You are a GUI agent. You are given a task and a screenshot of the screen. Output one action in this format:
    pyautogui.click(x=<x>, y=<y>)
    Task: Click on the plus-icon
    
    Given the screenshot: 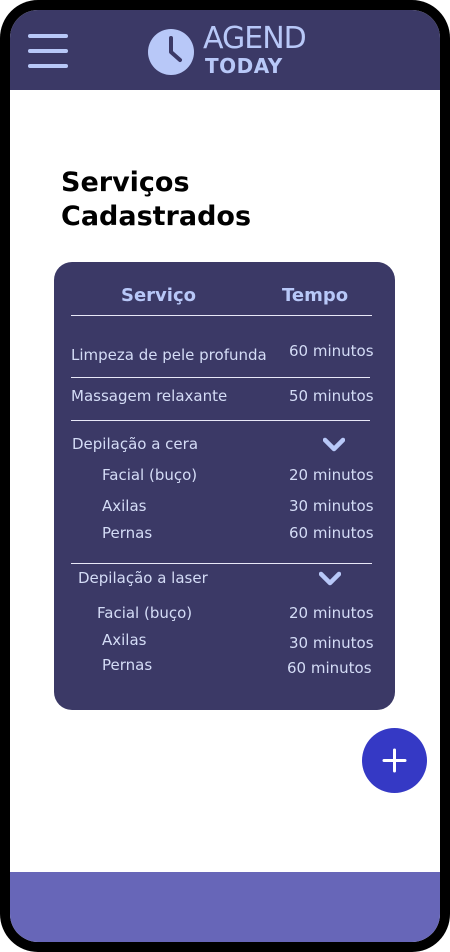 What is the action you would take?
    pyautogui.click(x=394, y=760)
    